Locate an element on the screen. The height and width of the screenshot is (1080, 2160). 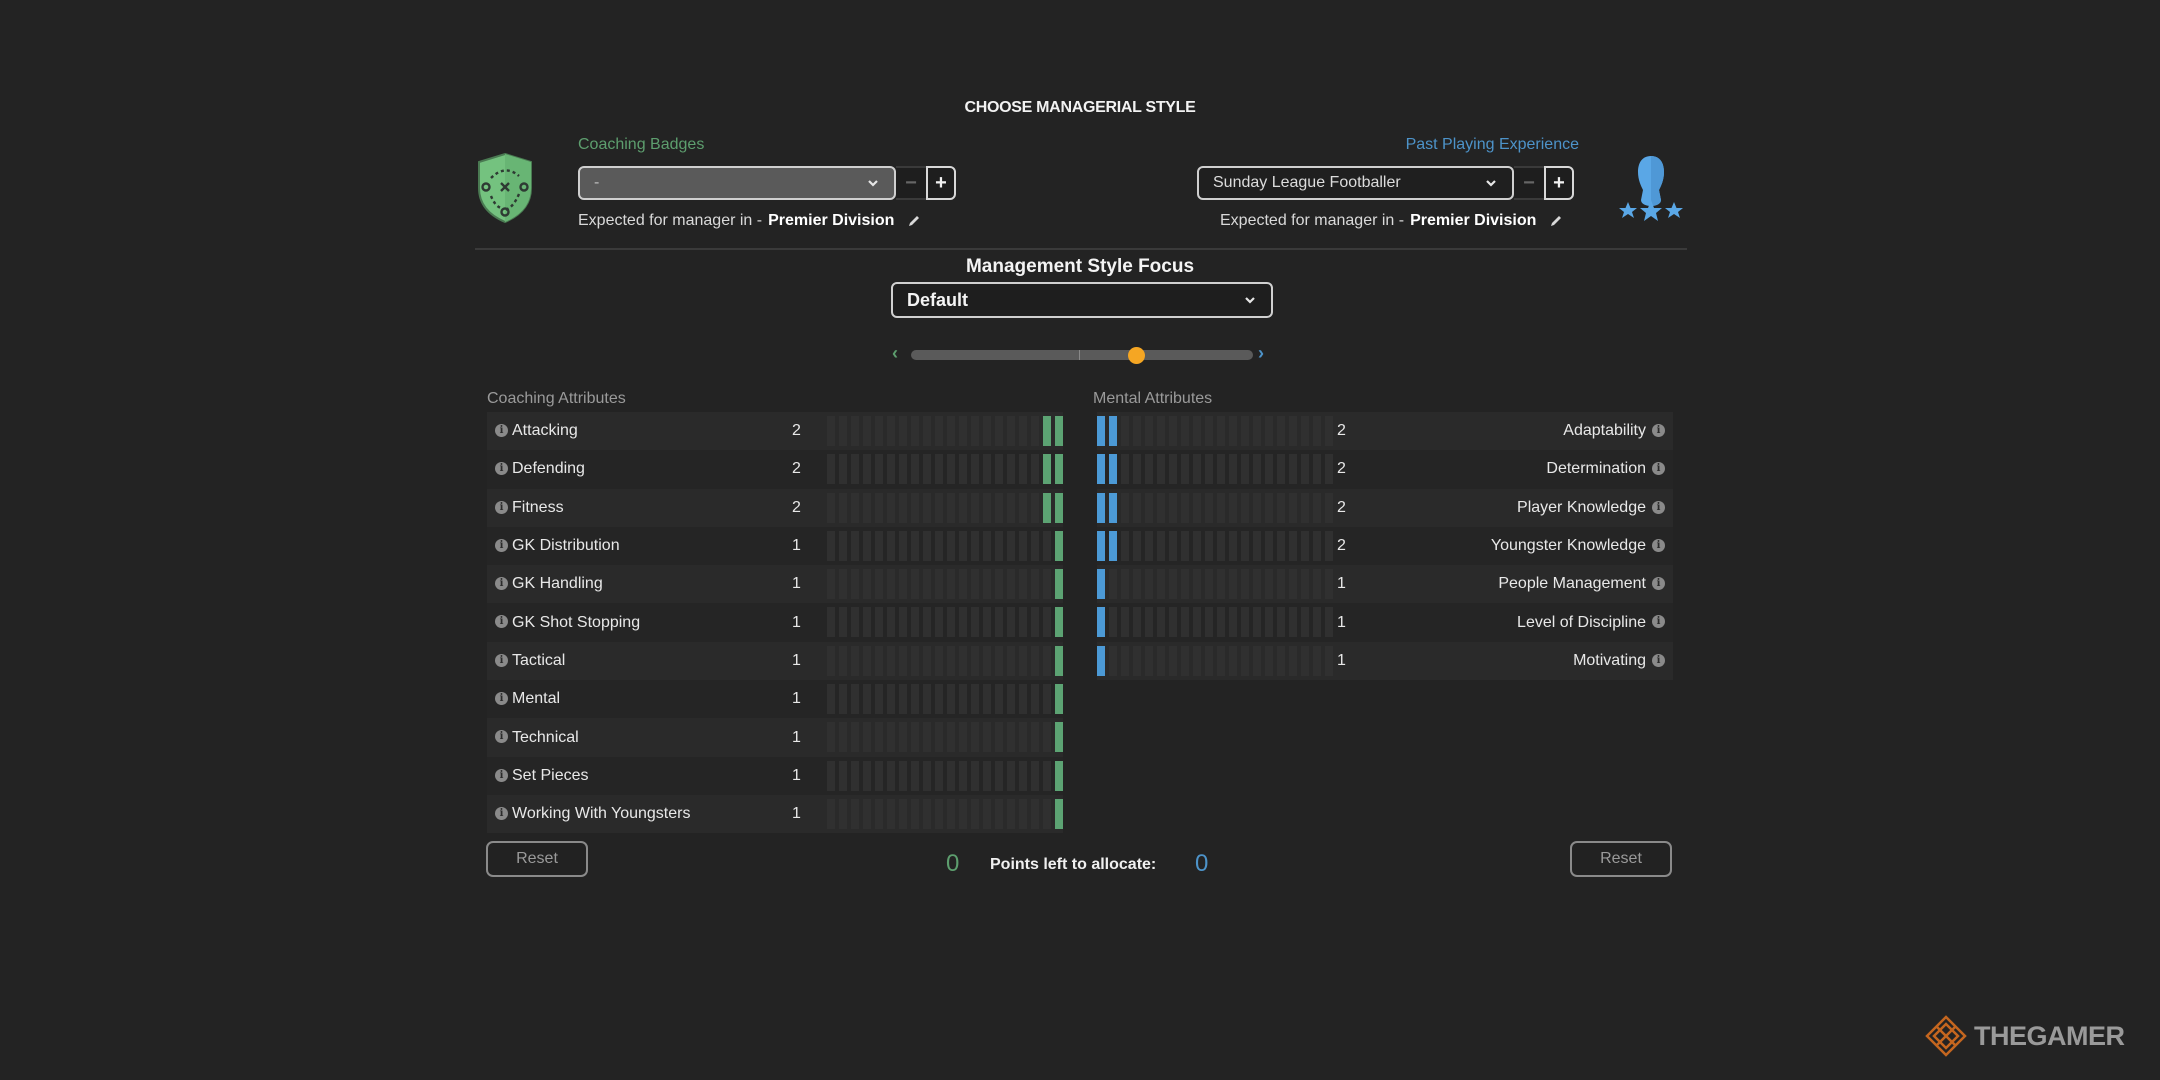
coaching-badges-decrease-button: − is located at coordinates (911, 183).